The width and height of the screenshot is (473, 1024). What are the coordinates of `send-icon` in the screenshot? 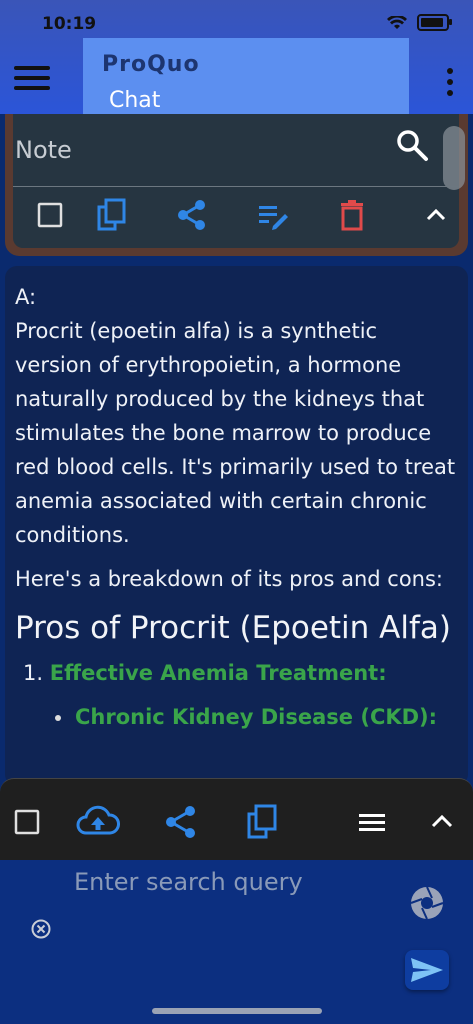 It's located at (427, 970).